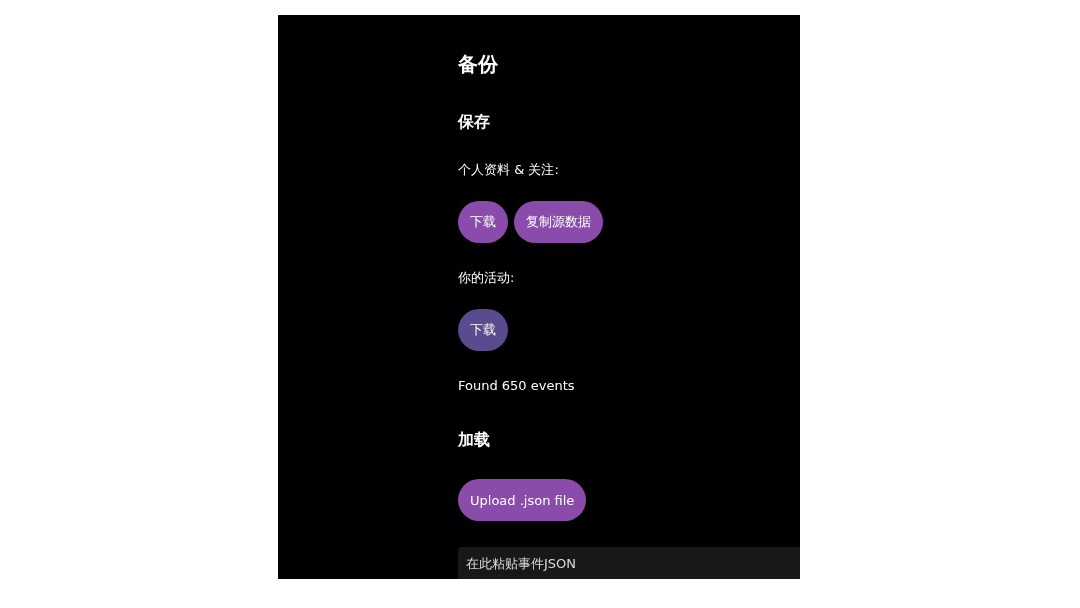 Image resolution: width=1080 pixels, height=608 pixels. What do you see at coordinates (487, 278) in the screenshot?
I see `section-label: 你的活动:` at bounding box center [487, 278].